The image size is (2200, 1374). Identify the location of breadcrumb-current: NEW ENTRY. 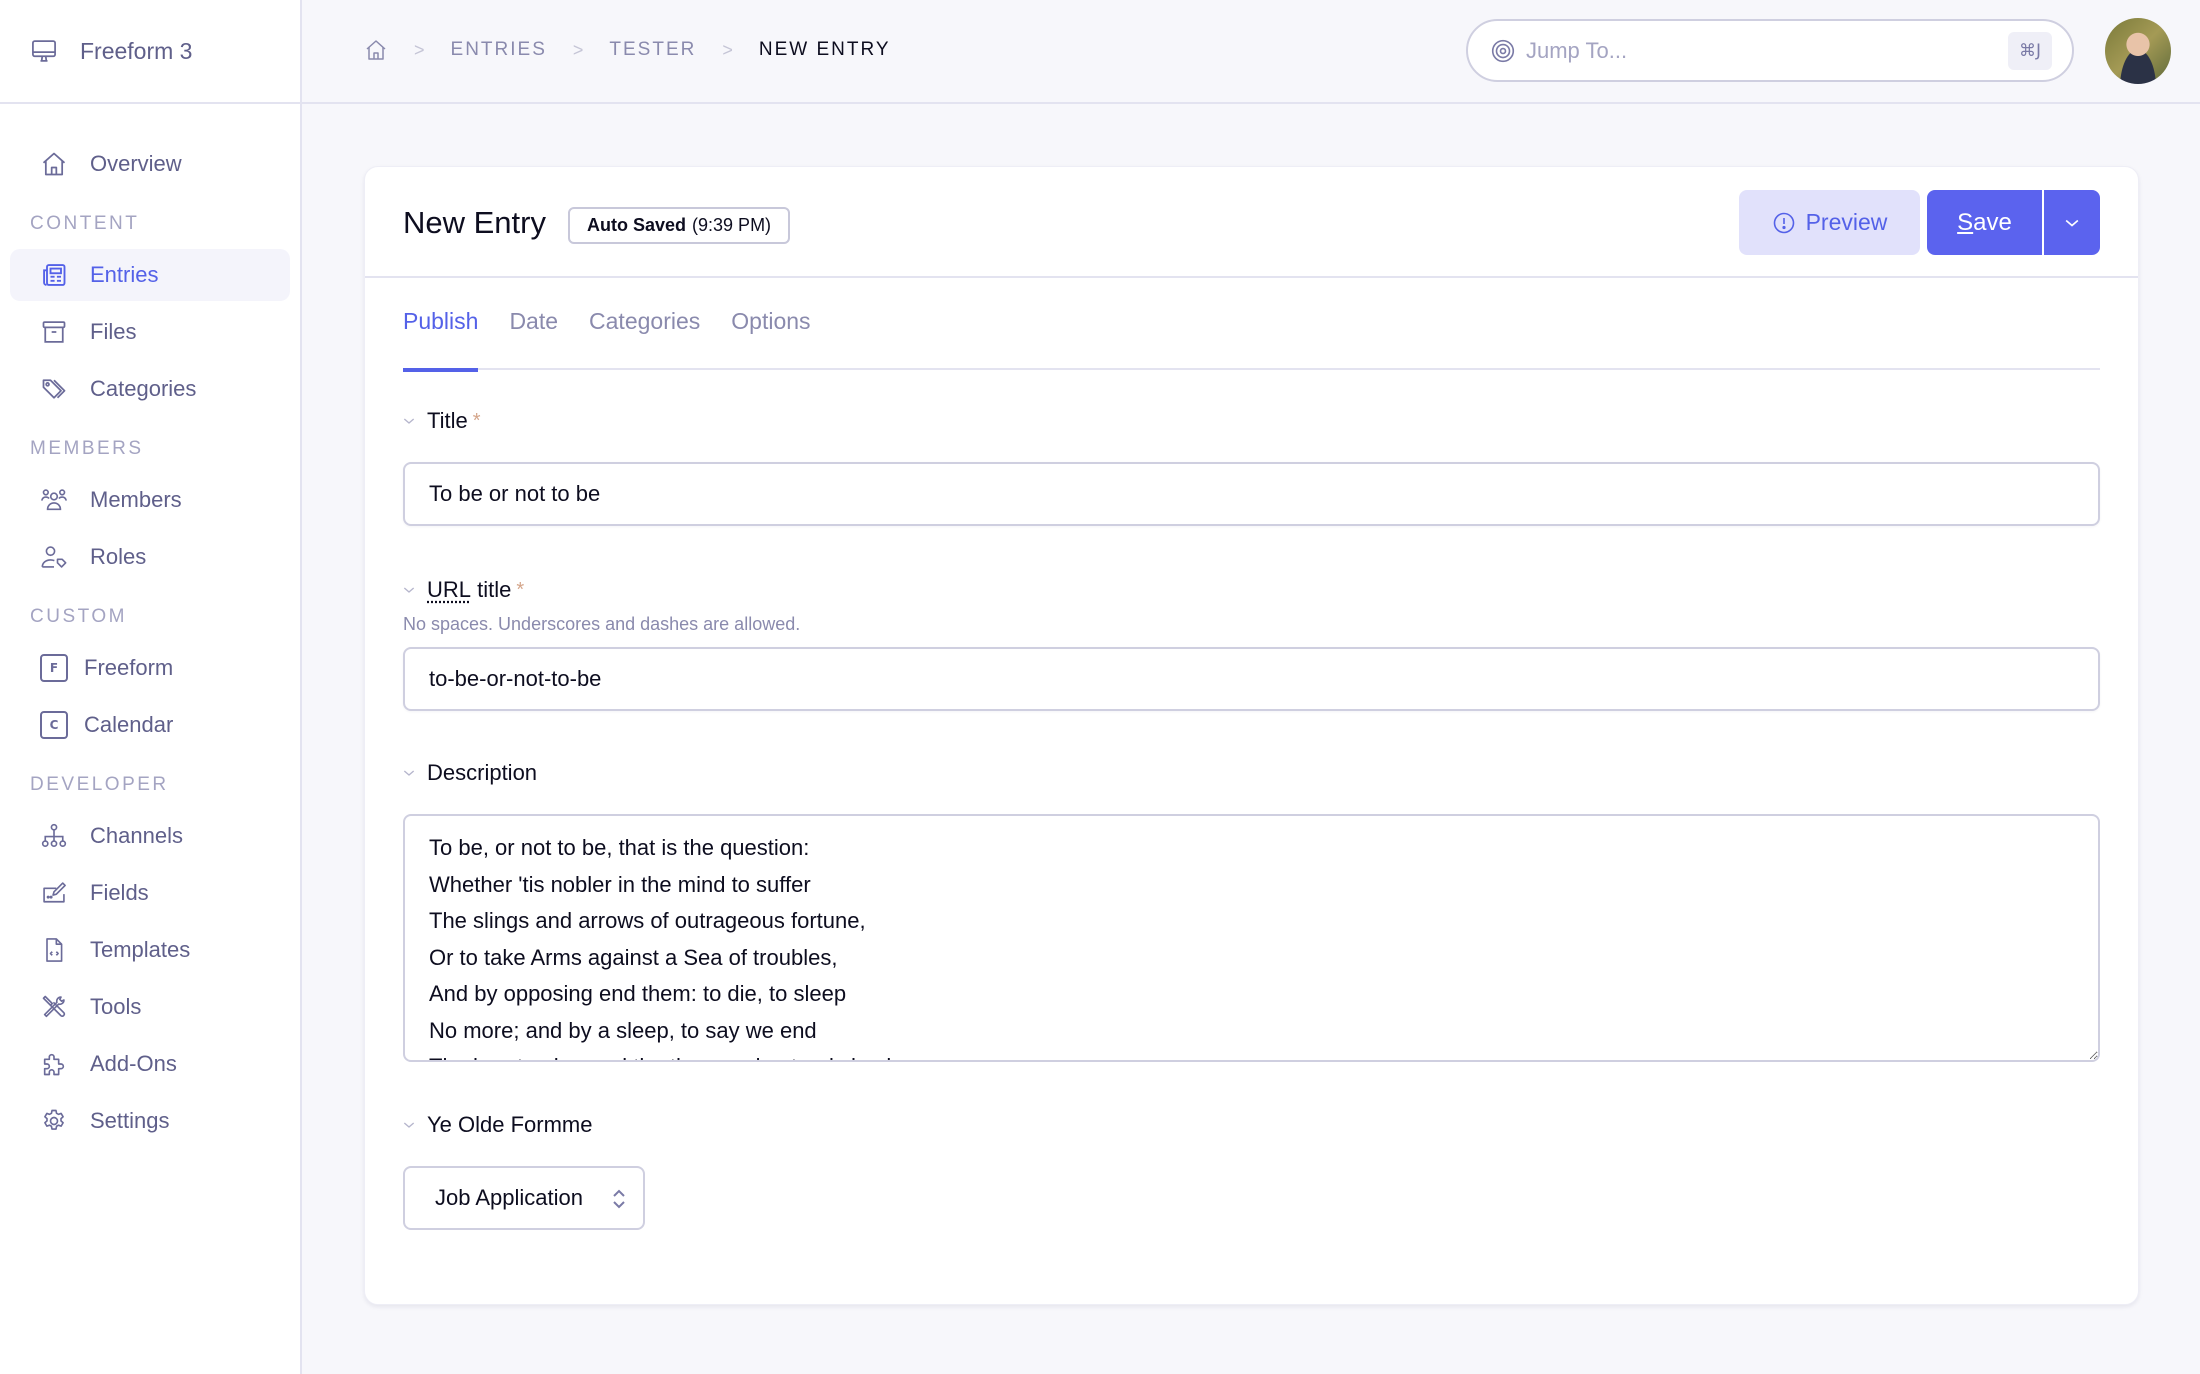
(824, 49).